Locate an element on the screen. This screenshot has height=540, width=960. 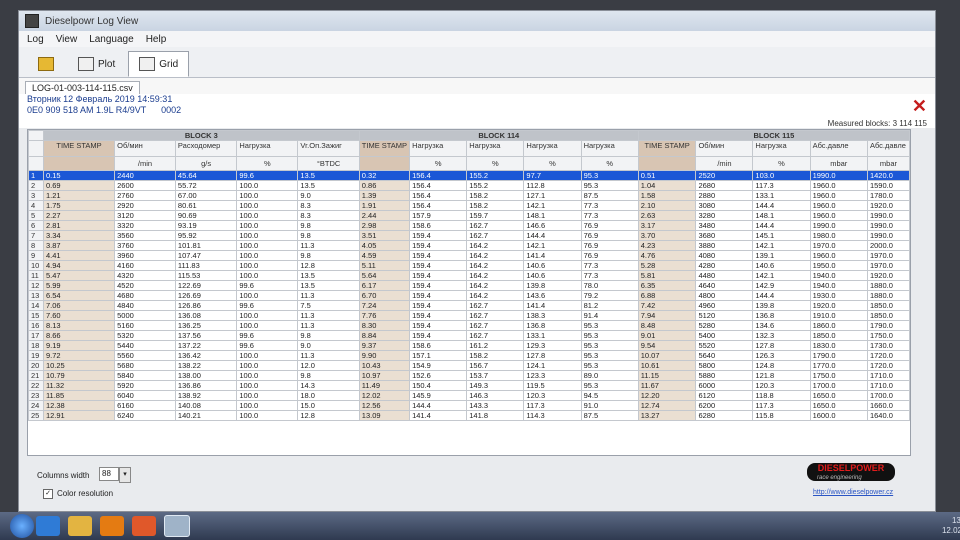
table-cell: 8.13 is located at coordinates (79, 325).